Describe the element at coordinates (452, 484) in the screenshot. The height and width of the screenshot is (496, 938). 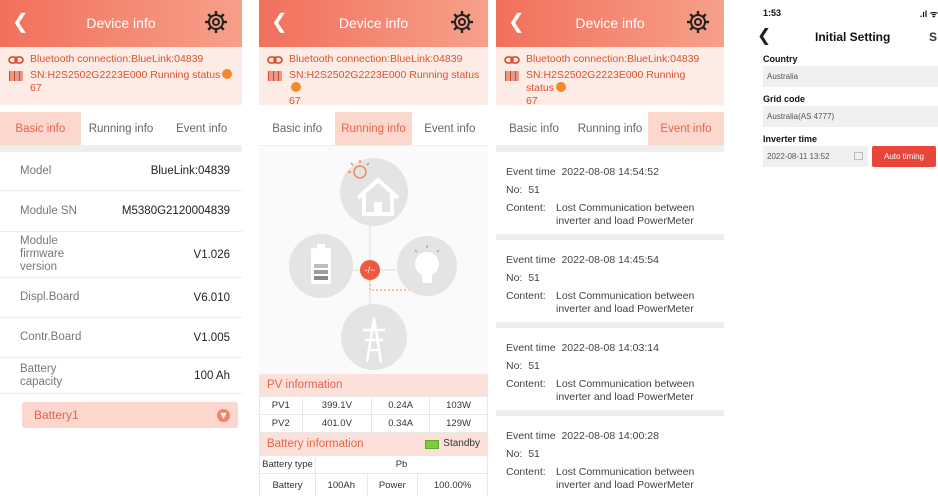
I see `table-cell: 100.00%` at that location.